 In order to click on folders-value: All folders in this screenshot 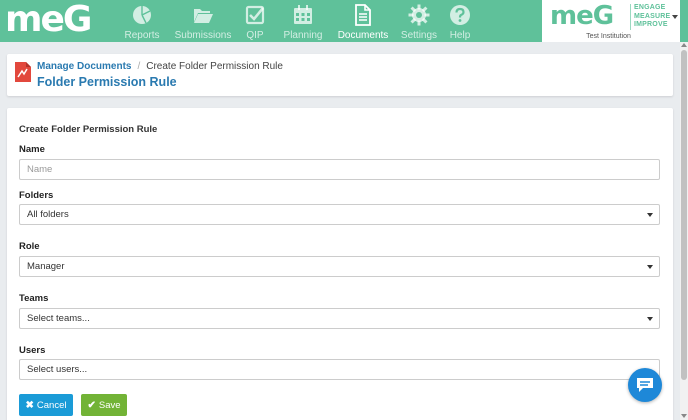, I will do `click(48, 214)`.